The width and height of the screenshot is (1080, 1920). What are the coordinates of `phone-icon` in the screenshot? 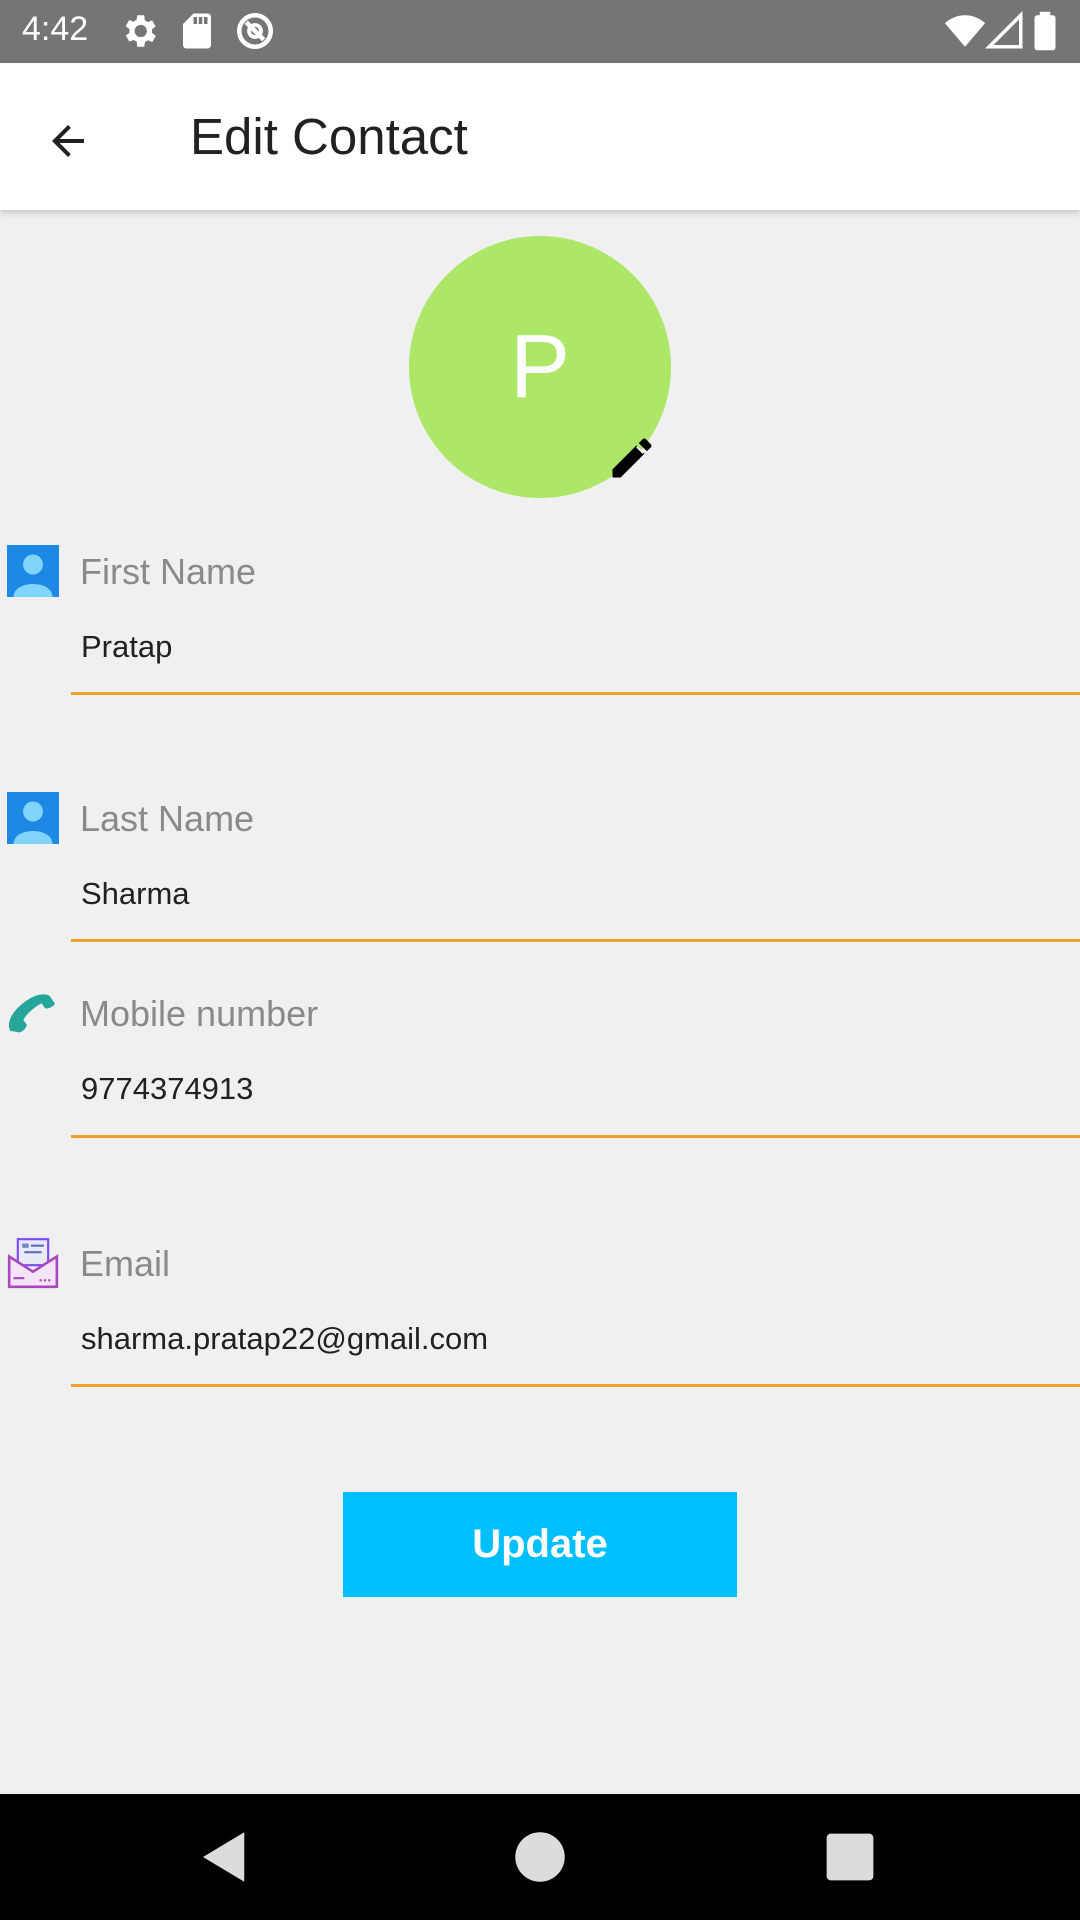 It's located at (31, 1013).